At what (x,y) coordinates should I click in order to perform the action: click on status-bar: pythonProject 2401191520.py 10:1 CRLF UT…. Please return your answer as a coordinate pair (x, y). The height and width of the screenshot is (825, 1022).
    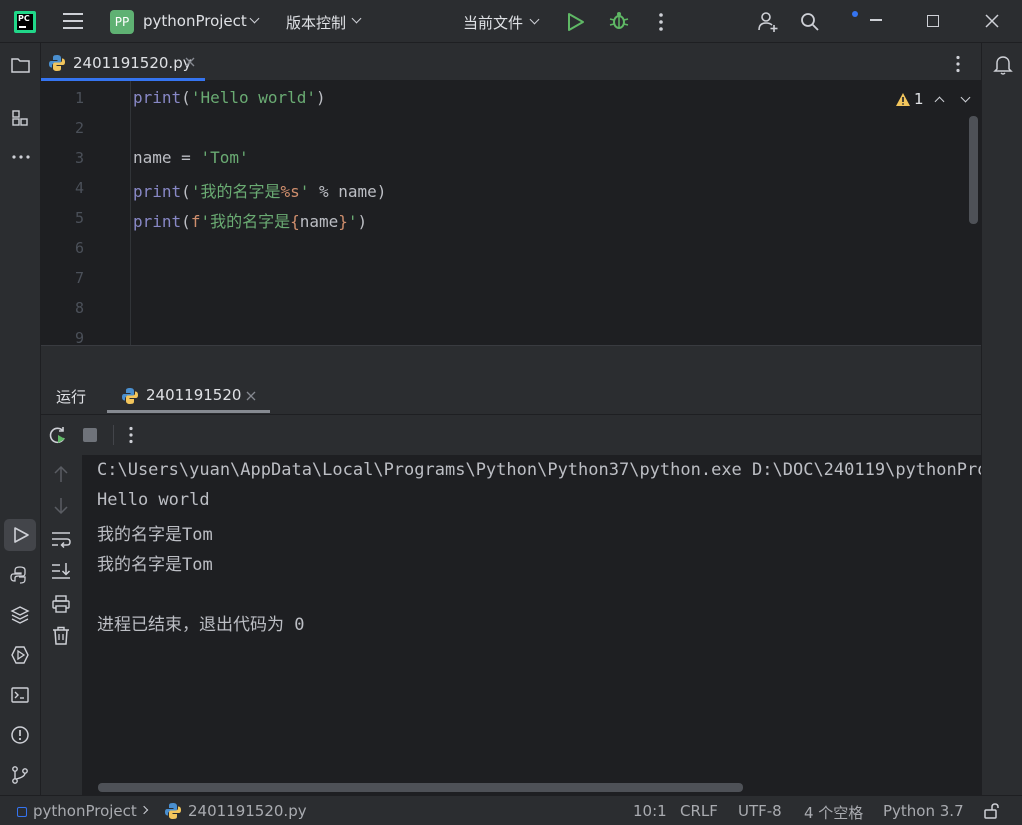
    Looking at the image, I should click on (511, 810).